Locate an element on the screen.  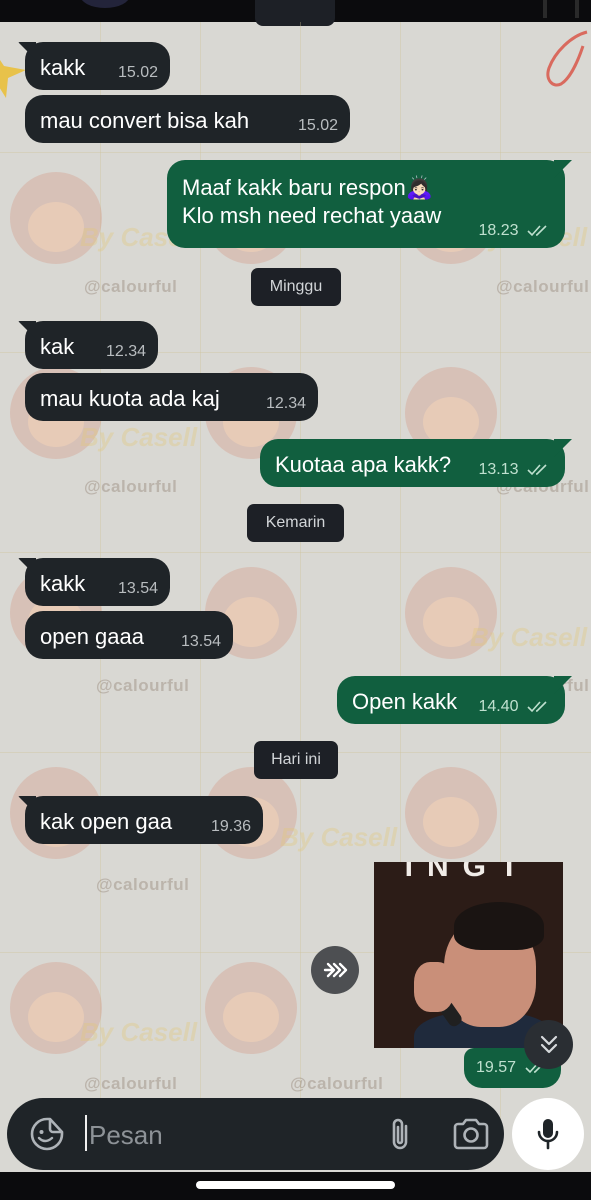
incoming-message: kak open gaa 19.36 is located at coordinates (144, 820).